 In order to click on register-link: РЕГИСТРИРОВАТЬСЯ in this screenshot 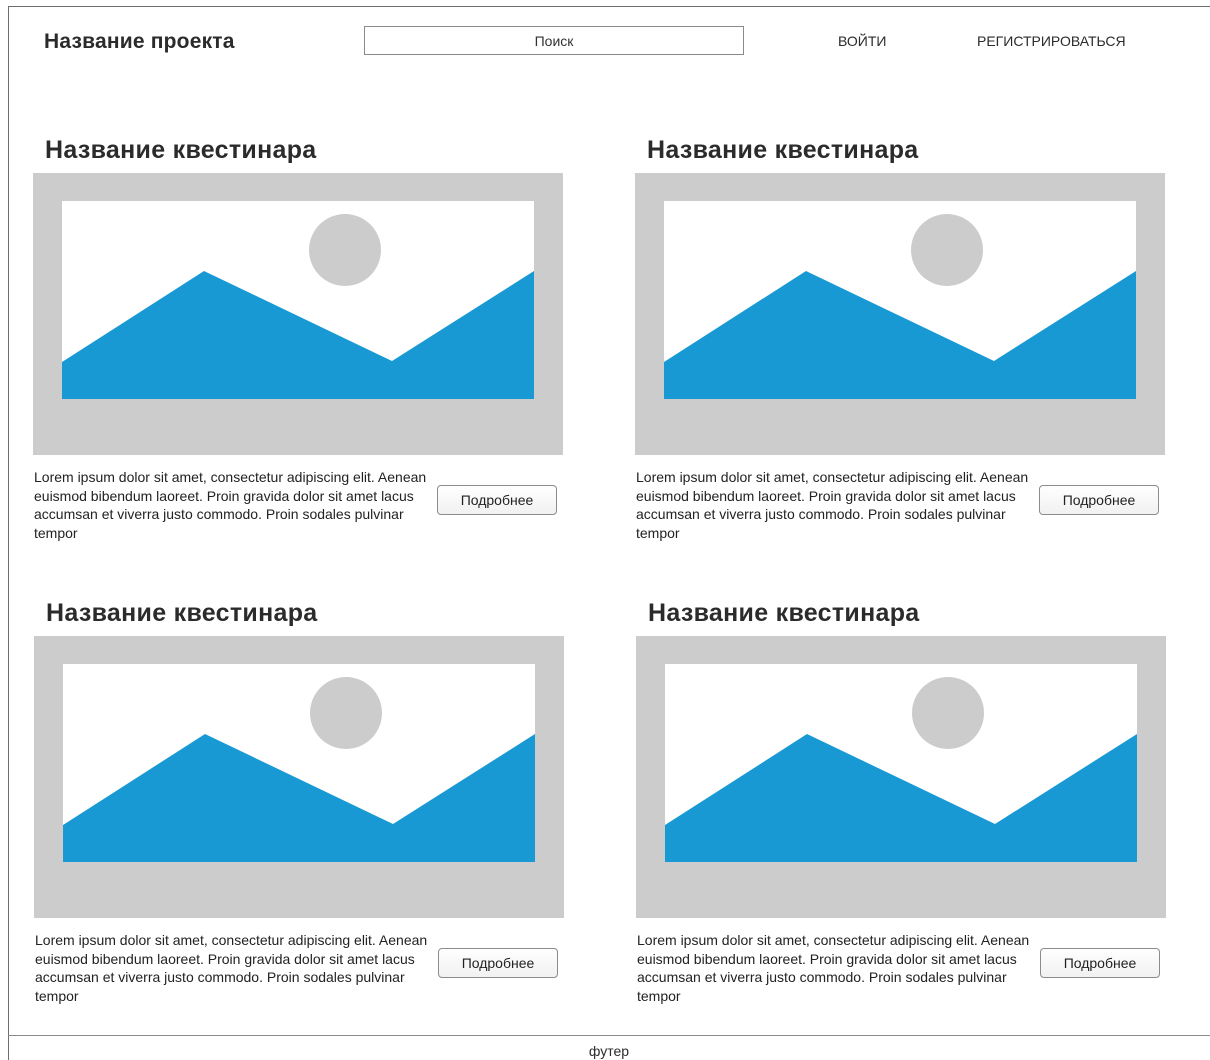, I will do `click(1051, 41)`.